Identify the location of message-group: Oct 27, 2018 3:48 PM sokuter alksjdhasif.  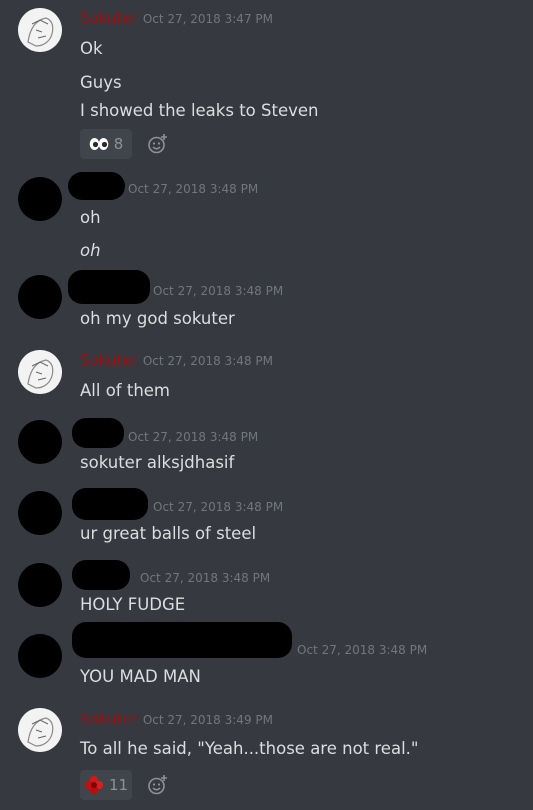
(266, 450).